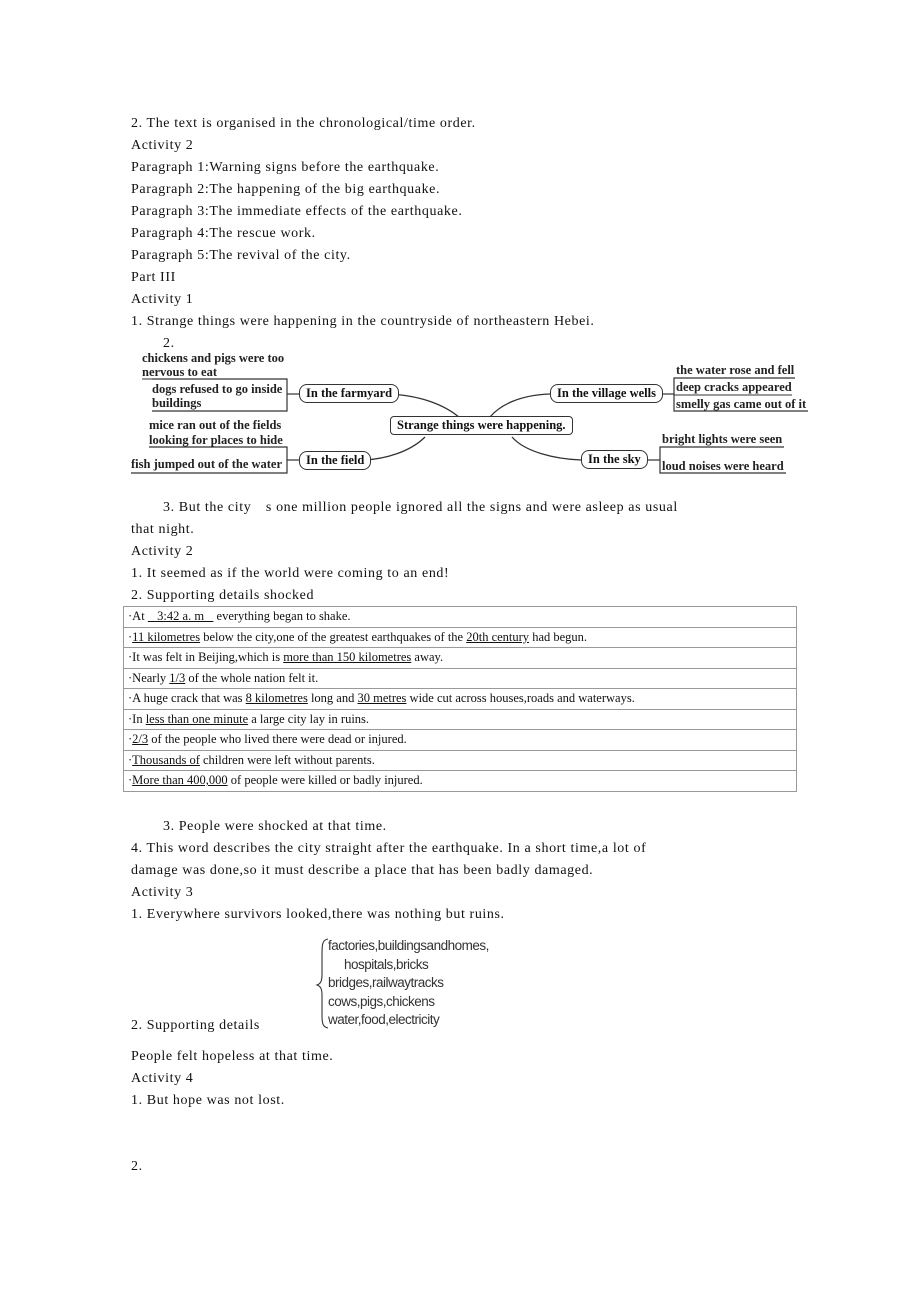  I want to click on ruins-item: bridges,railwaytracks, so click(386, 982).